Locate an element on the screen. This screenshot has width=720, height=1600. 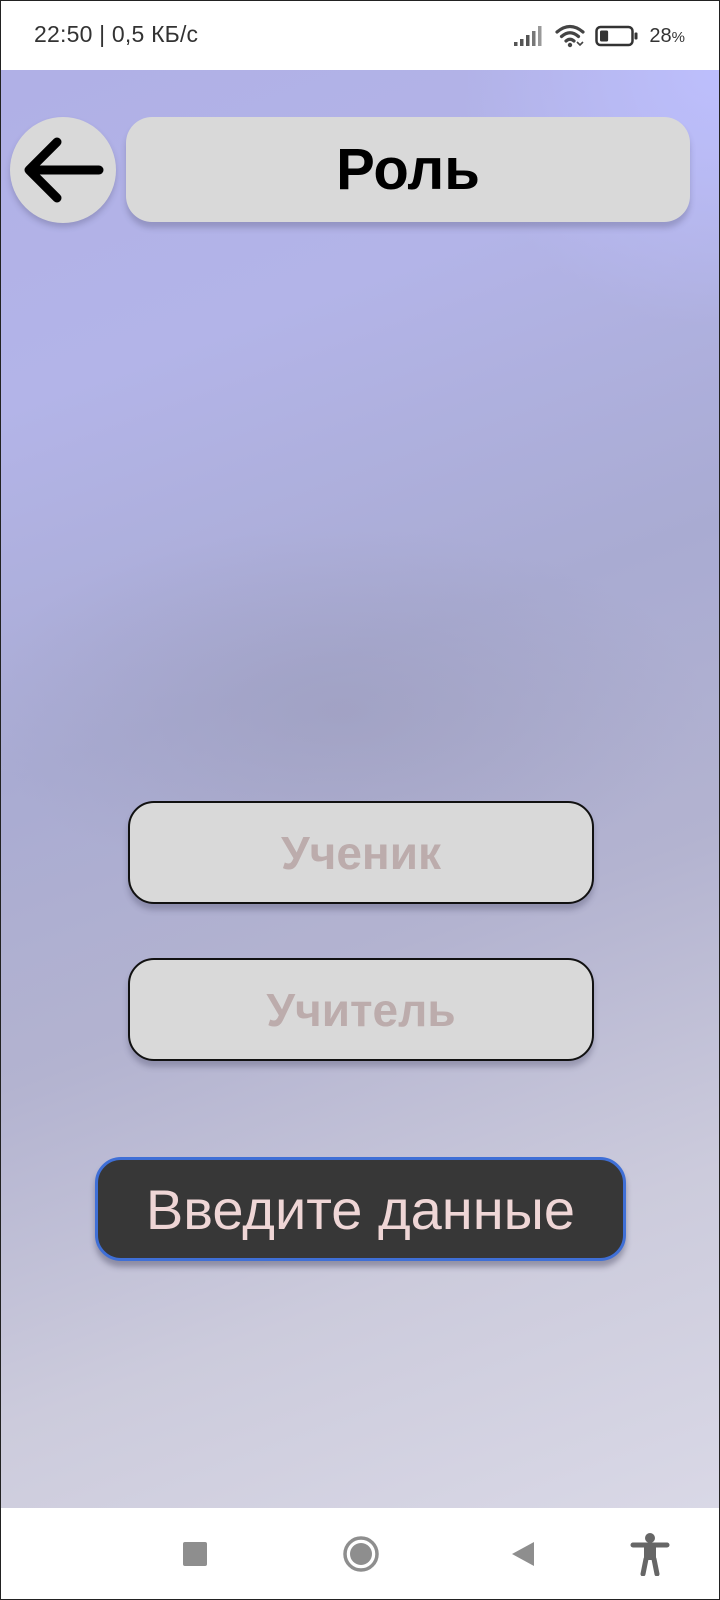
signal-icon is located at coordinates (528, 36).